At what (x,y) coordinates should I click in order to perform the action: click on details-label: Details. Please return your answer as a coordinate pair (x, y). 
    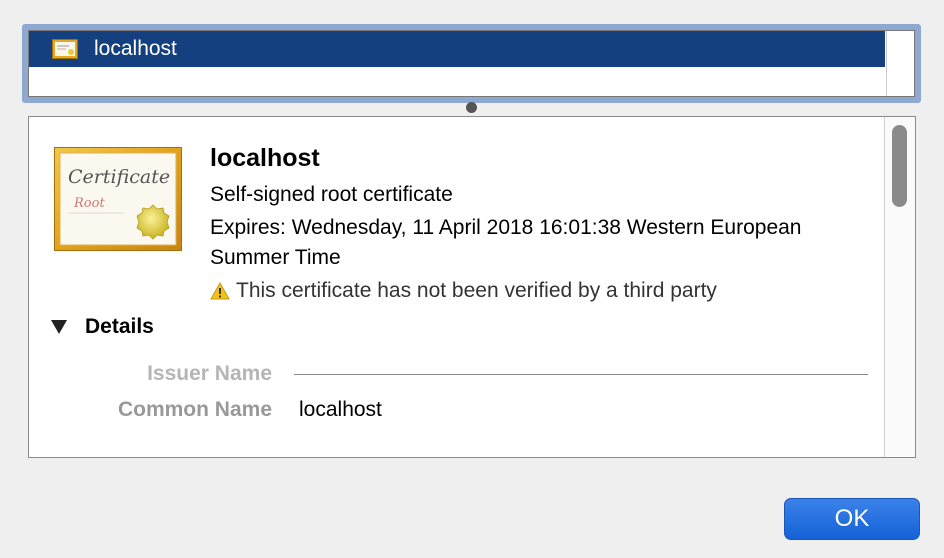
    Looking at the image, I should click on (119, 326).